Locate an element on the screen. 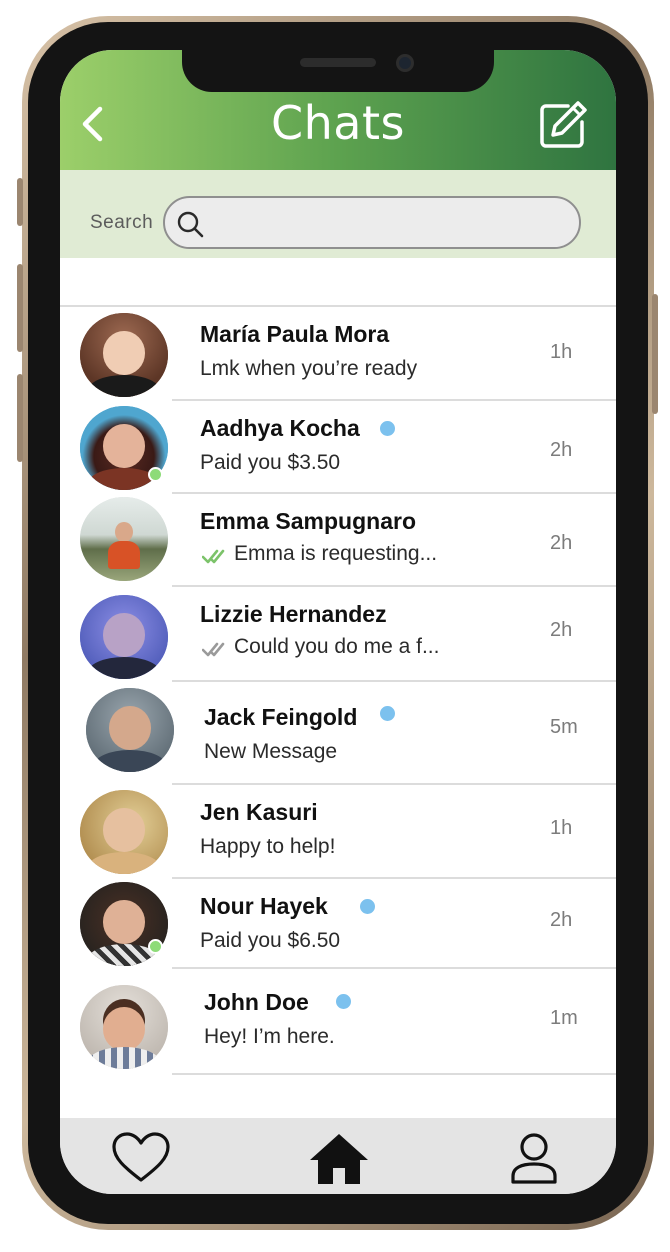  read-receipt-icon is located at coordinates (213, 556).